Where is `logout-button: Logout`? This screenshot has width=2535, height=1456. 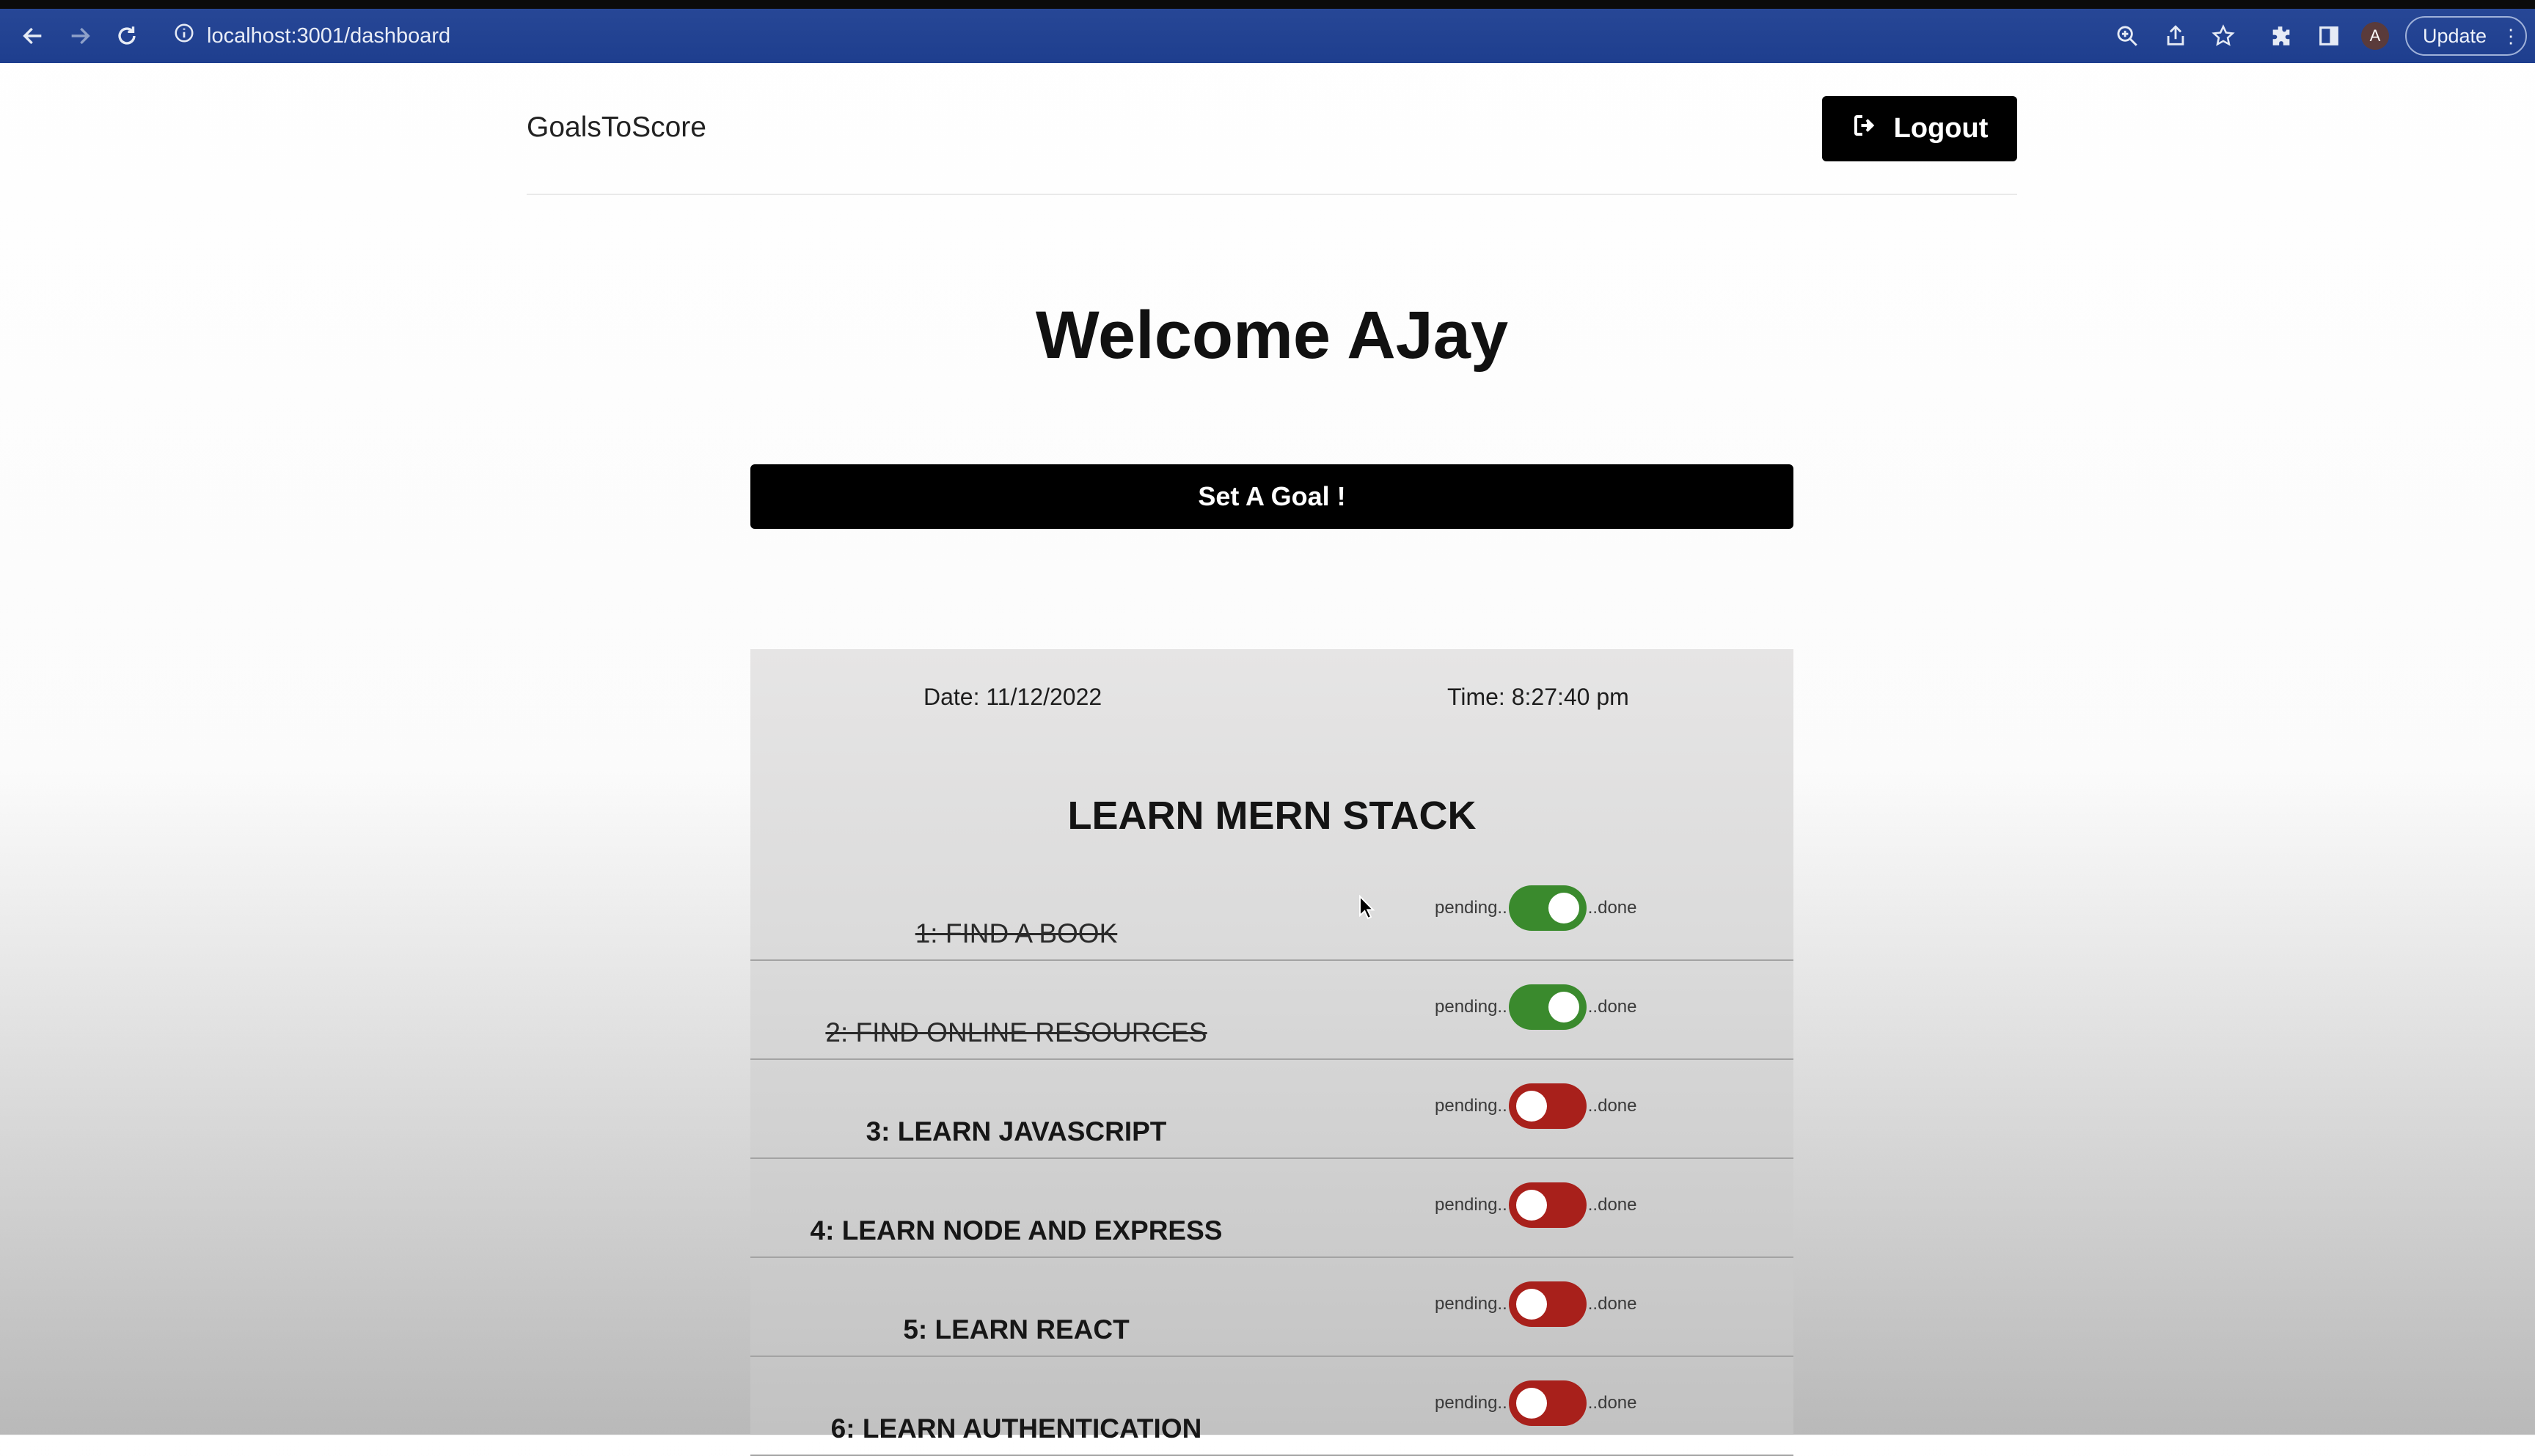
logout-button: Logout is located at coordinates (1919, 128).